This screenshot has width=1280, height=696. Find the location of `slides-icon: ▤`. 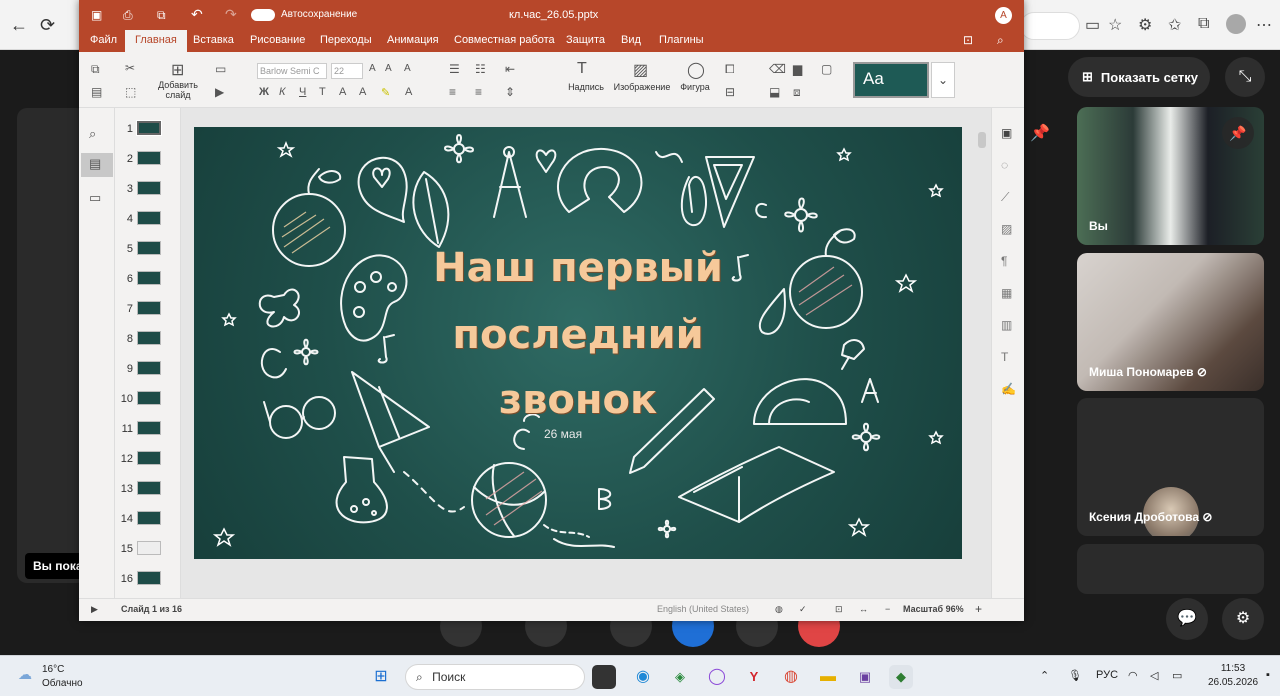

slides-icon: ▤ is located at coordinates (95, 164).